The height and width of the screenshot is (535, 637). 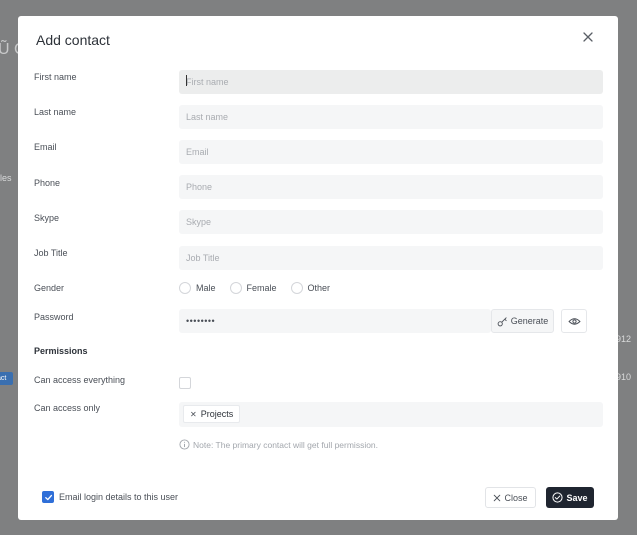 I want to click on can-access-everything-label: Can access everything, so click(x=80, y=380).